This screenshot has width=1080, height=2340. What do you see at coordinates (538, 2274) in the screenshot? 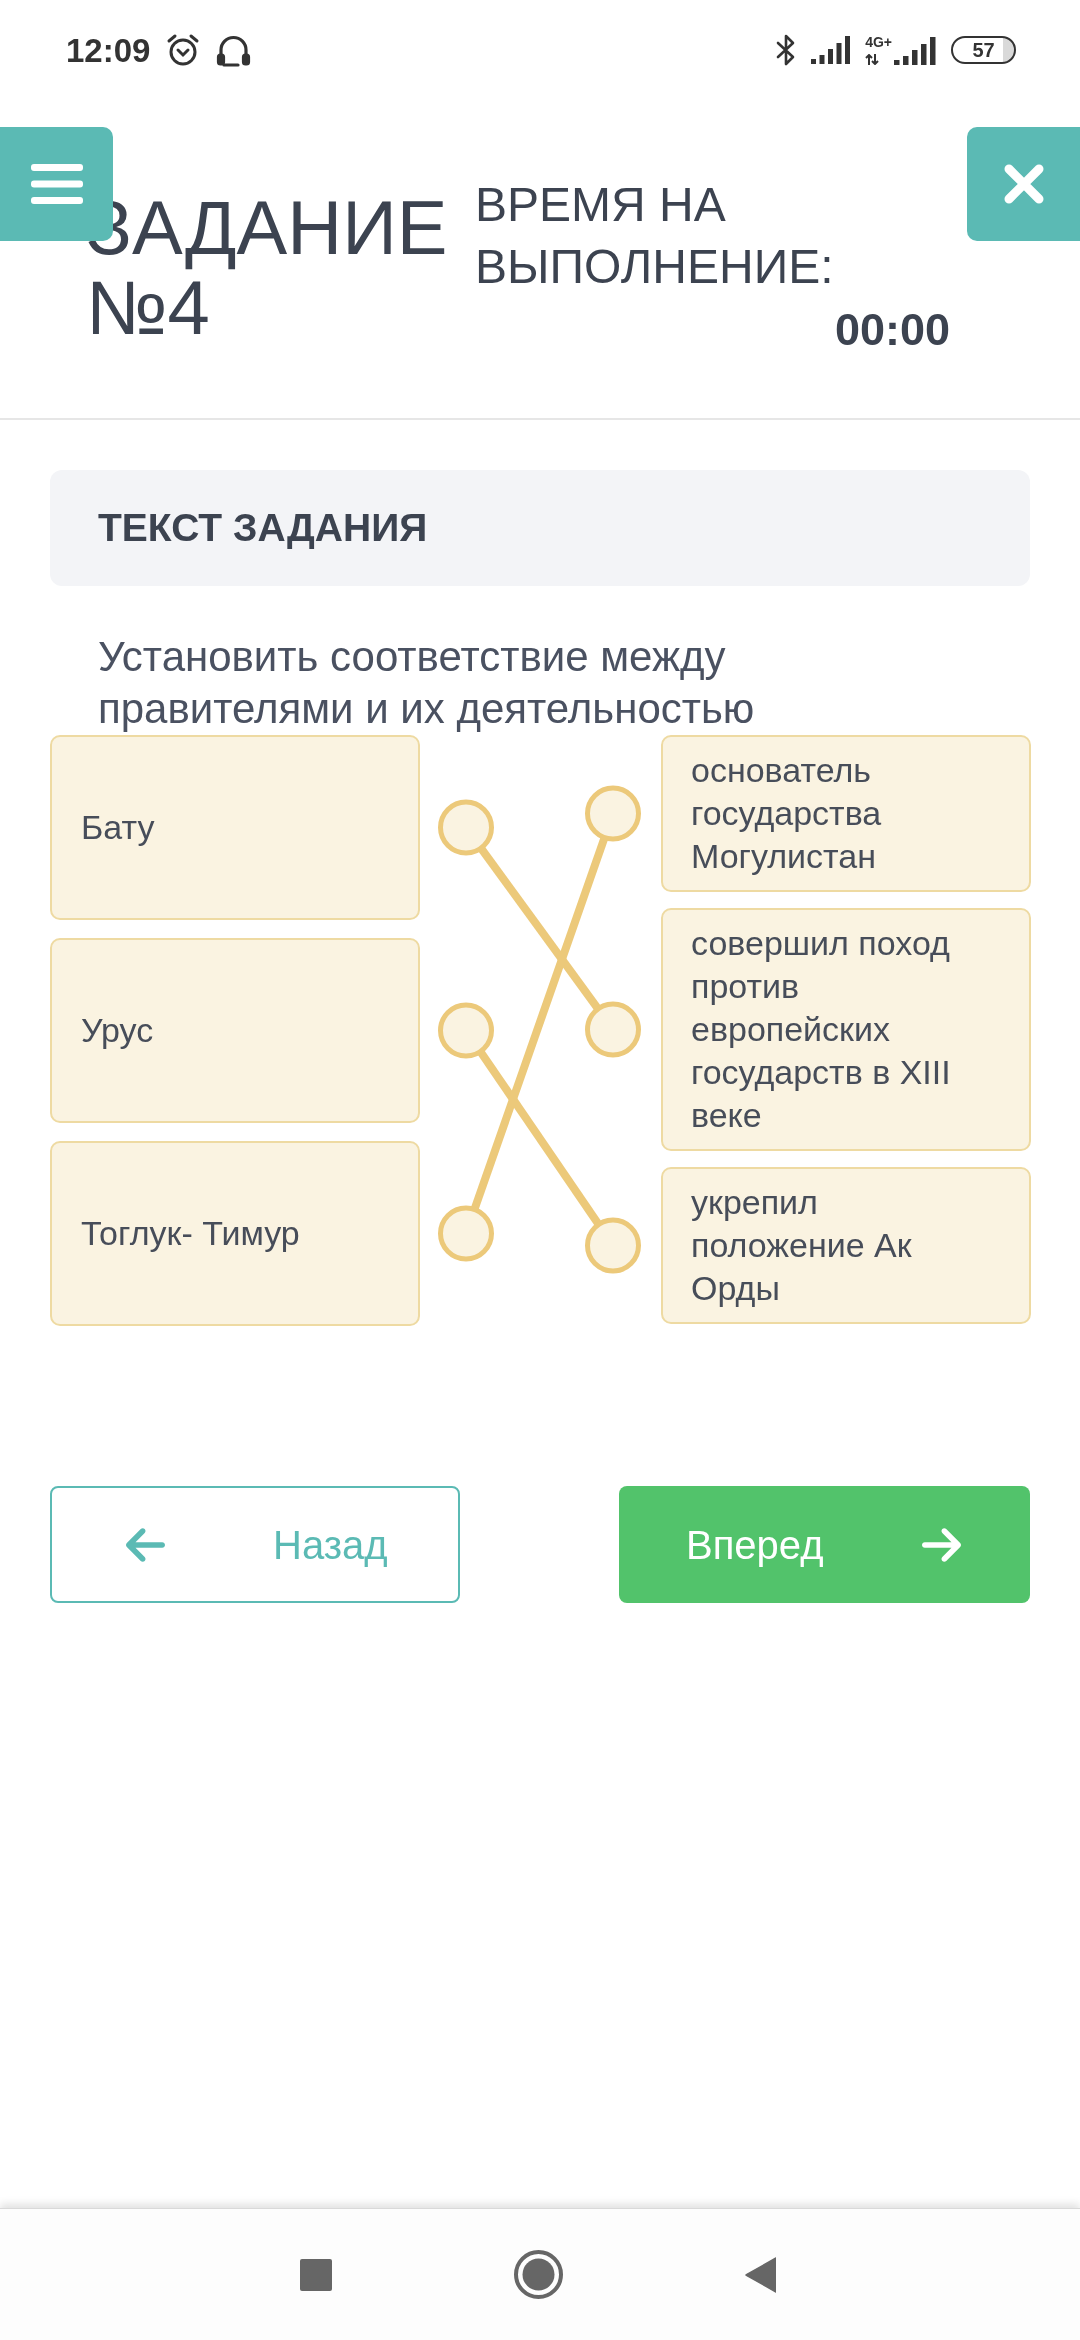
I see `home-icon` at bounding box center [538, 2274].